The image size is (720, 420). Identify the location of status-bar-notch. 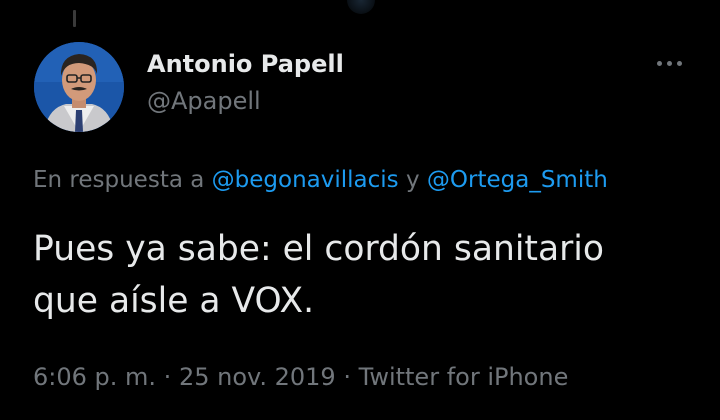
(361, 7).